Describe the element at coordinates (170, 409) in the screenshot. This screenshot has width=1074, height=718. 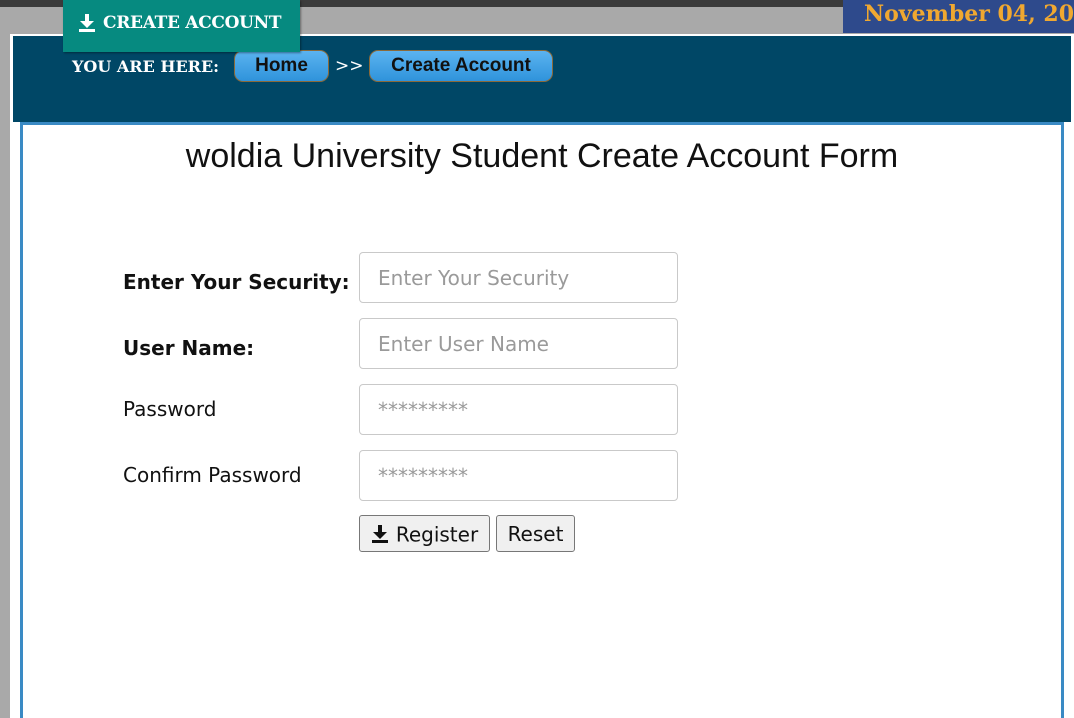
I see `password-label: Password` at that location.